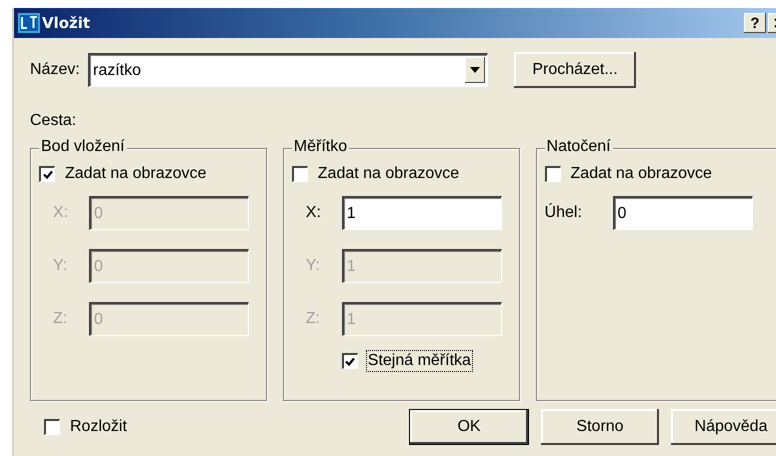 The height and width of the screenshot is (456, 776). What do you see at coordinates (422, 213) in the screenshot?
I see `input-field: 1` at bounding box center [422, 213].